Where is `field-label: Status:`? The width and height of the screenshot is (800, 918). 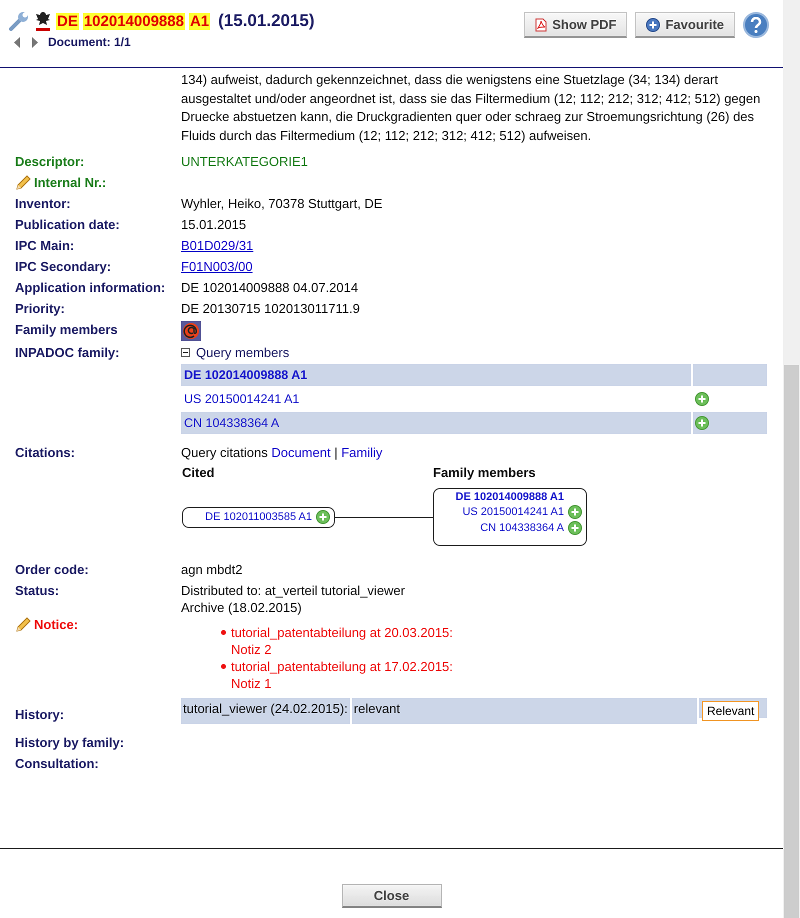
field-label: Status: is located at coordinates (37, 590).